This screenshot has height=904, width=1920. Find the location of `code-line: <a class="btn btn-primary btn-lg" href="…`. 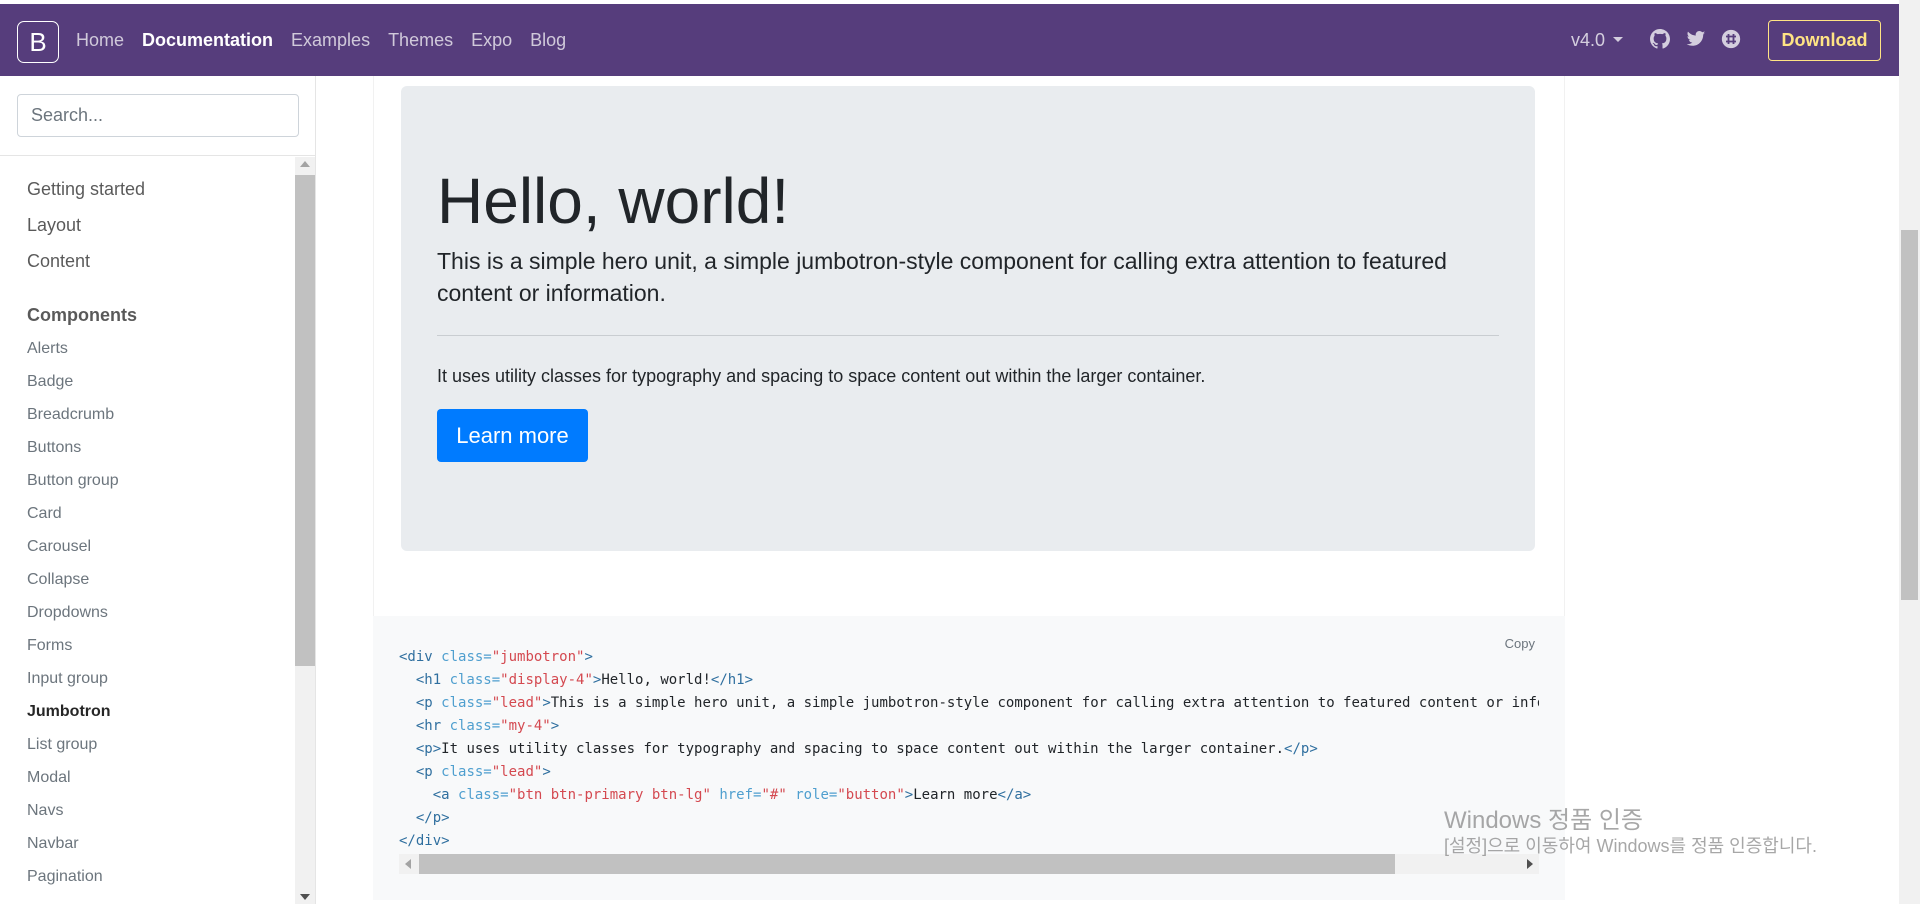

code-line: <a class="btn btn-primary btn-lg" href="… is located at coordinates (969, 795).